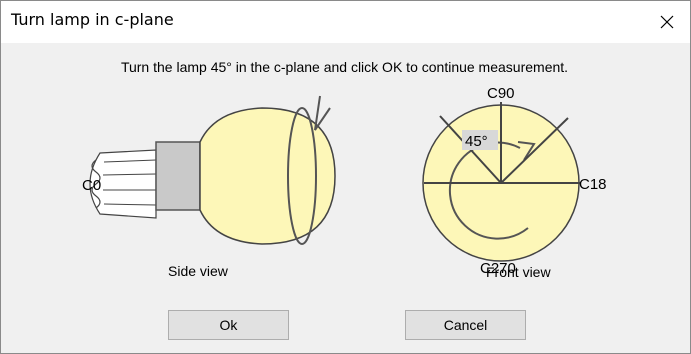 The height and width of the screenshot is (354, 691). I want to click on angle-label: 45°, so click(476, 141).